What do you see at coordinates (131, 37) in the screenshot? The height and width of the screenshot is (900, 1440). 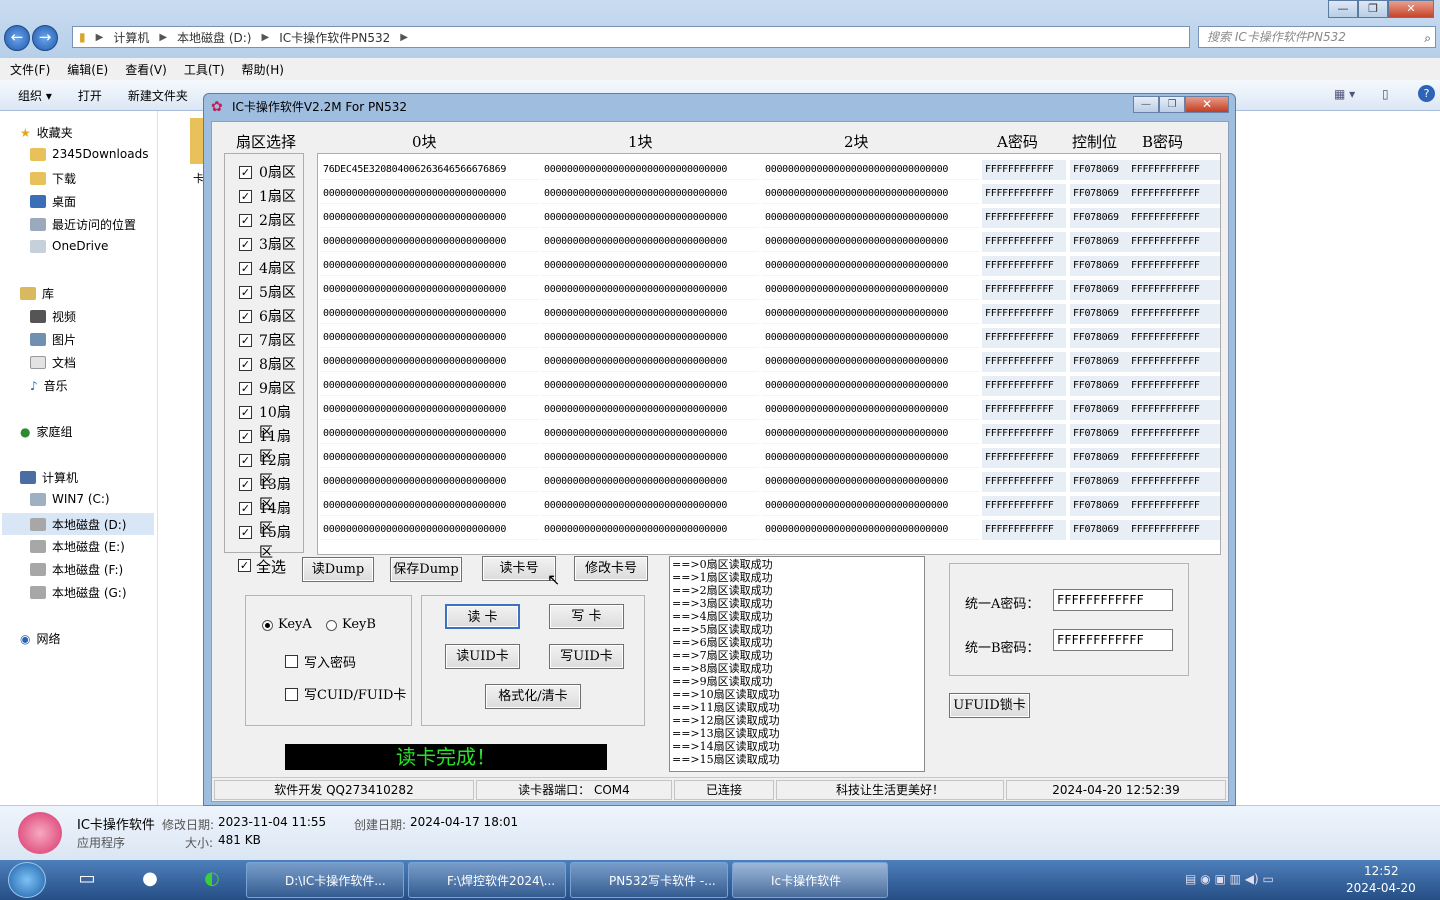 I see `breadcrumb-computer: 计算机` at bounding box center [131, 37].